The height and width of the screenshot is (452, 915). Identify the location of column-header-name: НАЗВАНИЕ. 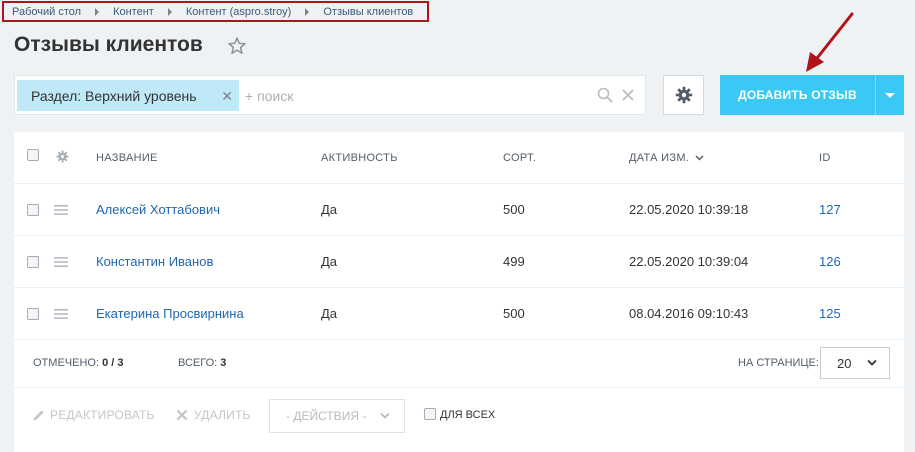
(127, 157).